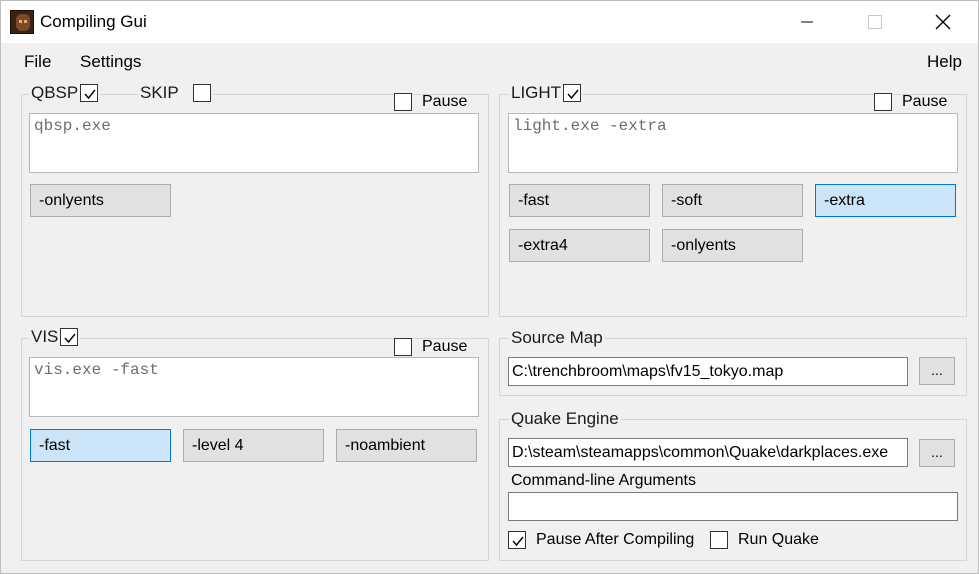 This screenshot has height=574, width=979. What do you see at coordinates (733, 143) in the screenshot?
I see `light-command-field: light.exe -extra` at bounding box center [733, 143].